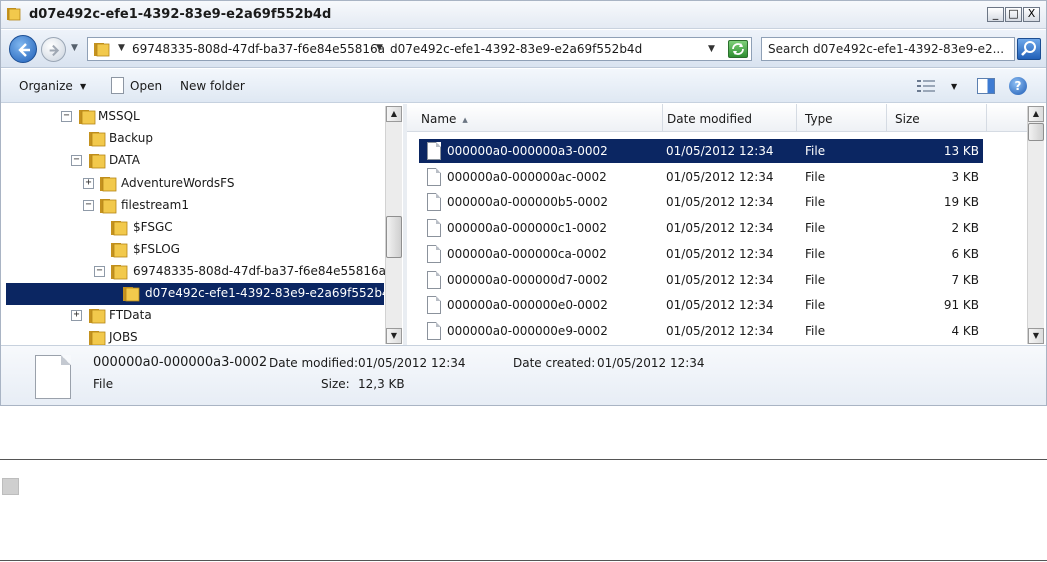 The width and height of the screenshot is (1047, 562). Describe the element at coordinates (528, 202) in the screenshot. I see `file-name: 000000a0-000000b5-0002` at that location.